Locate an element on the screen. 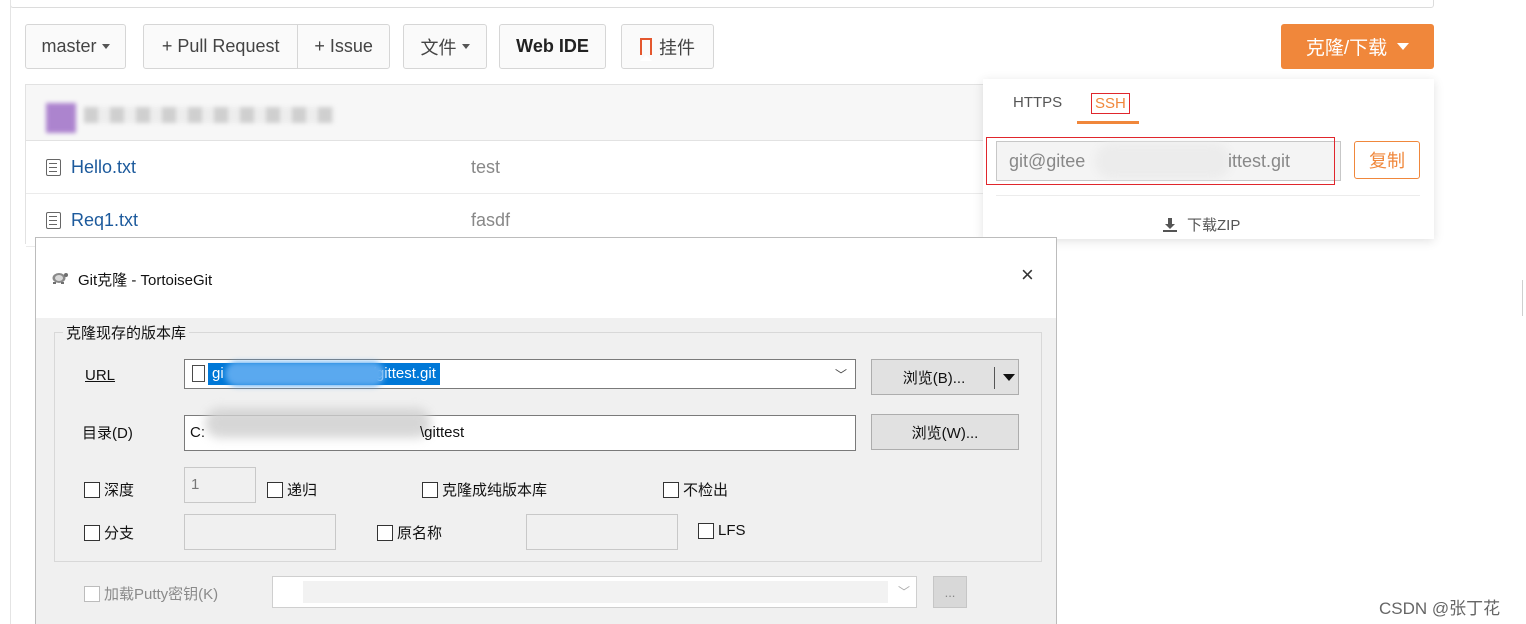  depth-checkbox: 深度 is located at coordinates (109, 489).